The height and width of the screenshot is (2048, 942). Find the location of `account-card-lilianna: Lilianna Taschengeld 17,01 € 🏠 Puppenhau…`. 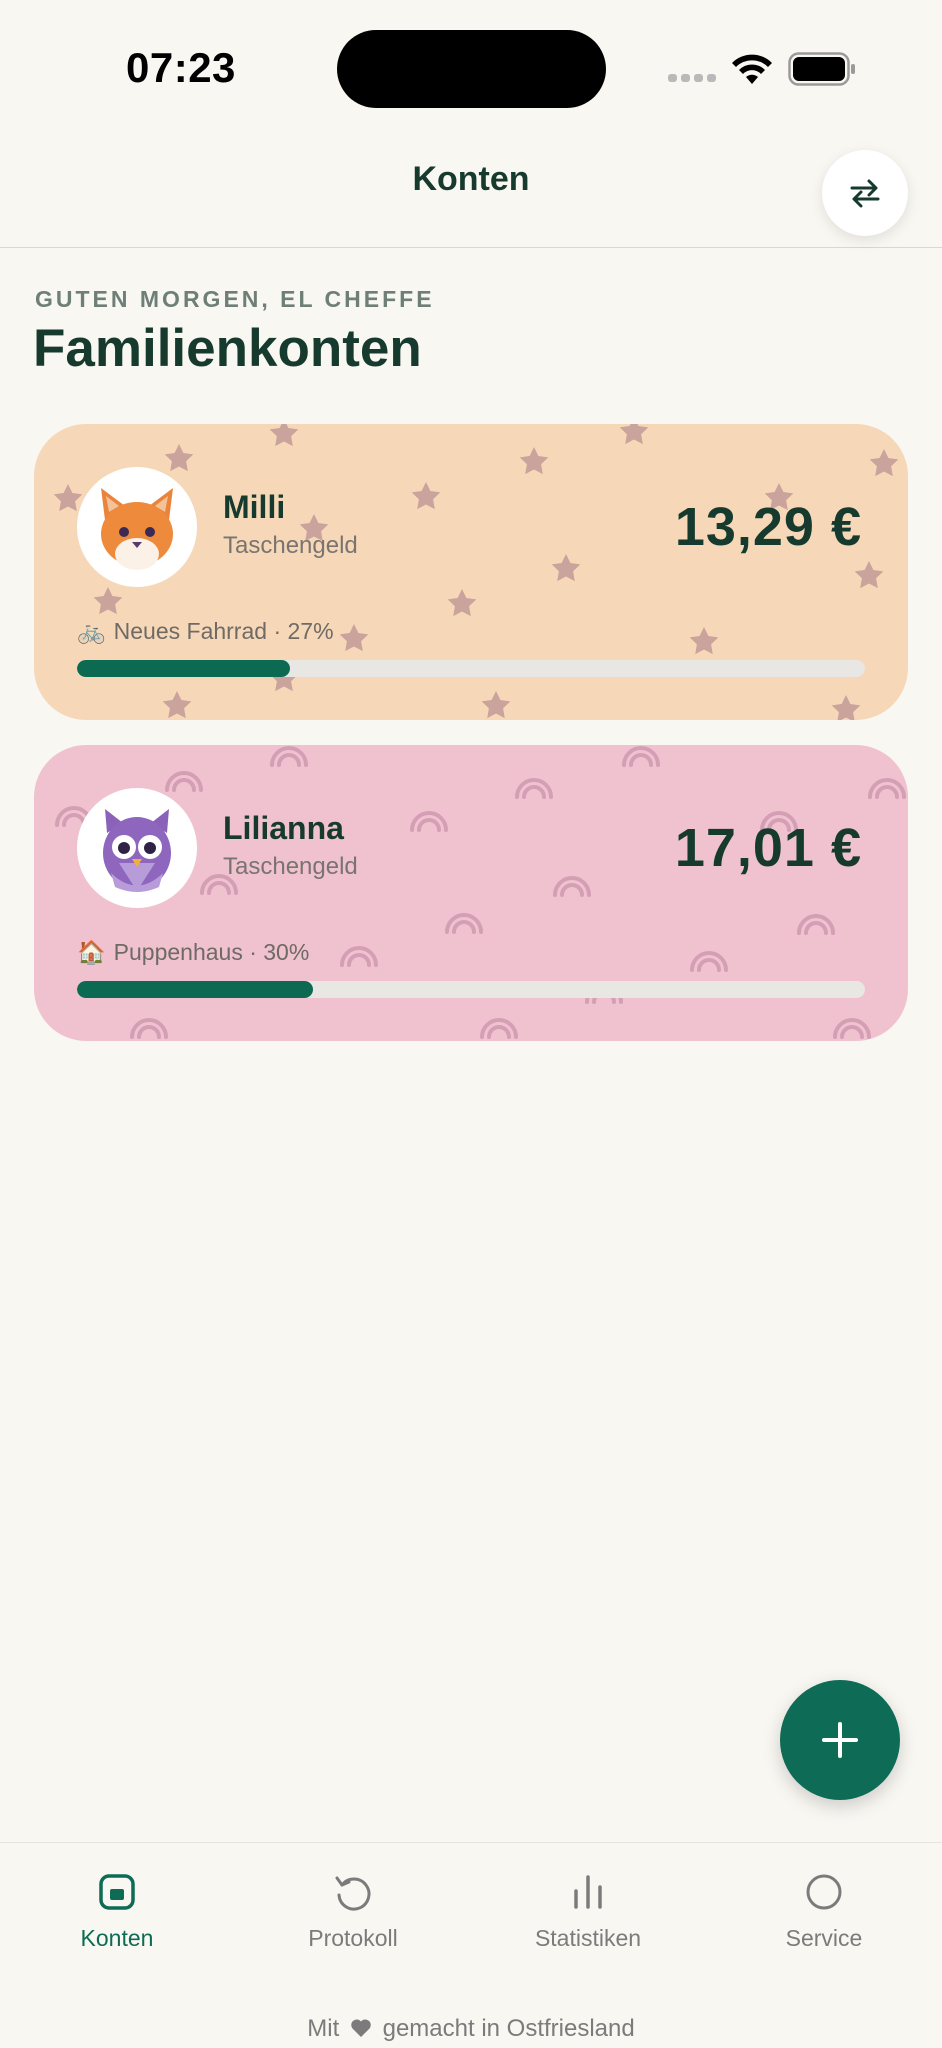

account-card-lilianna: Lilianna Taschengeld 17,01 € 🏠 Puppenhau… is located at coordinates (471, 893).